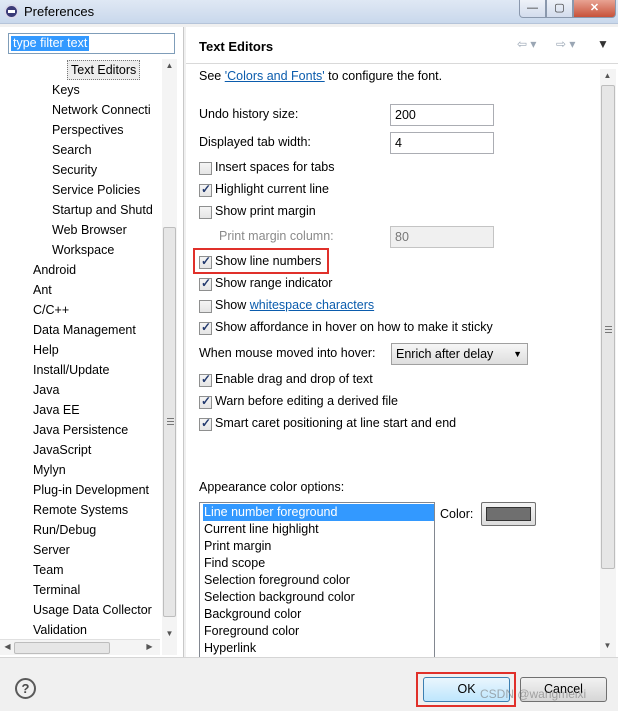 This screenshot has height=711, width=618. Describe the element at coordinates (74, 170) in the screenshot. I see `tree-item-security: Security` at that location.